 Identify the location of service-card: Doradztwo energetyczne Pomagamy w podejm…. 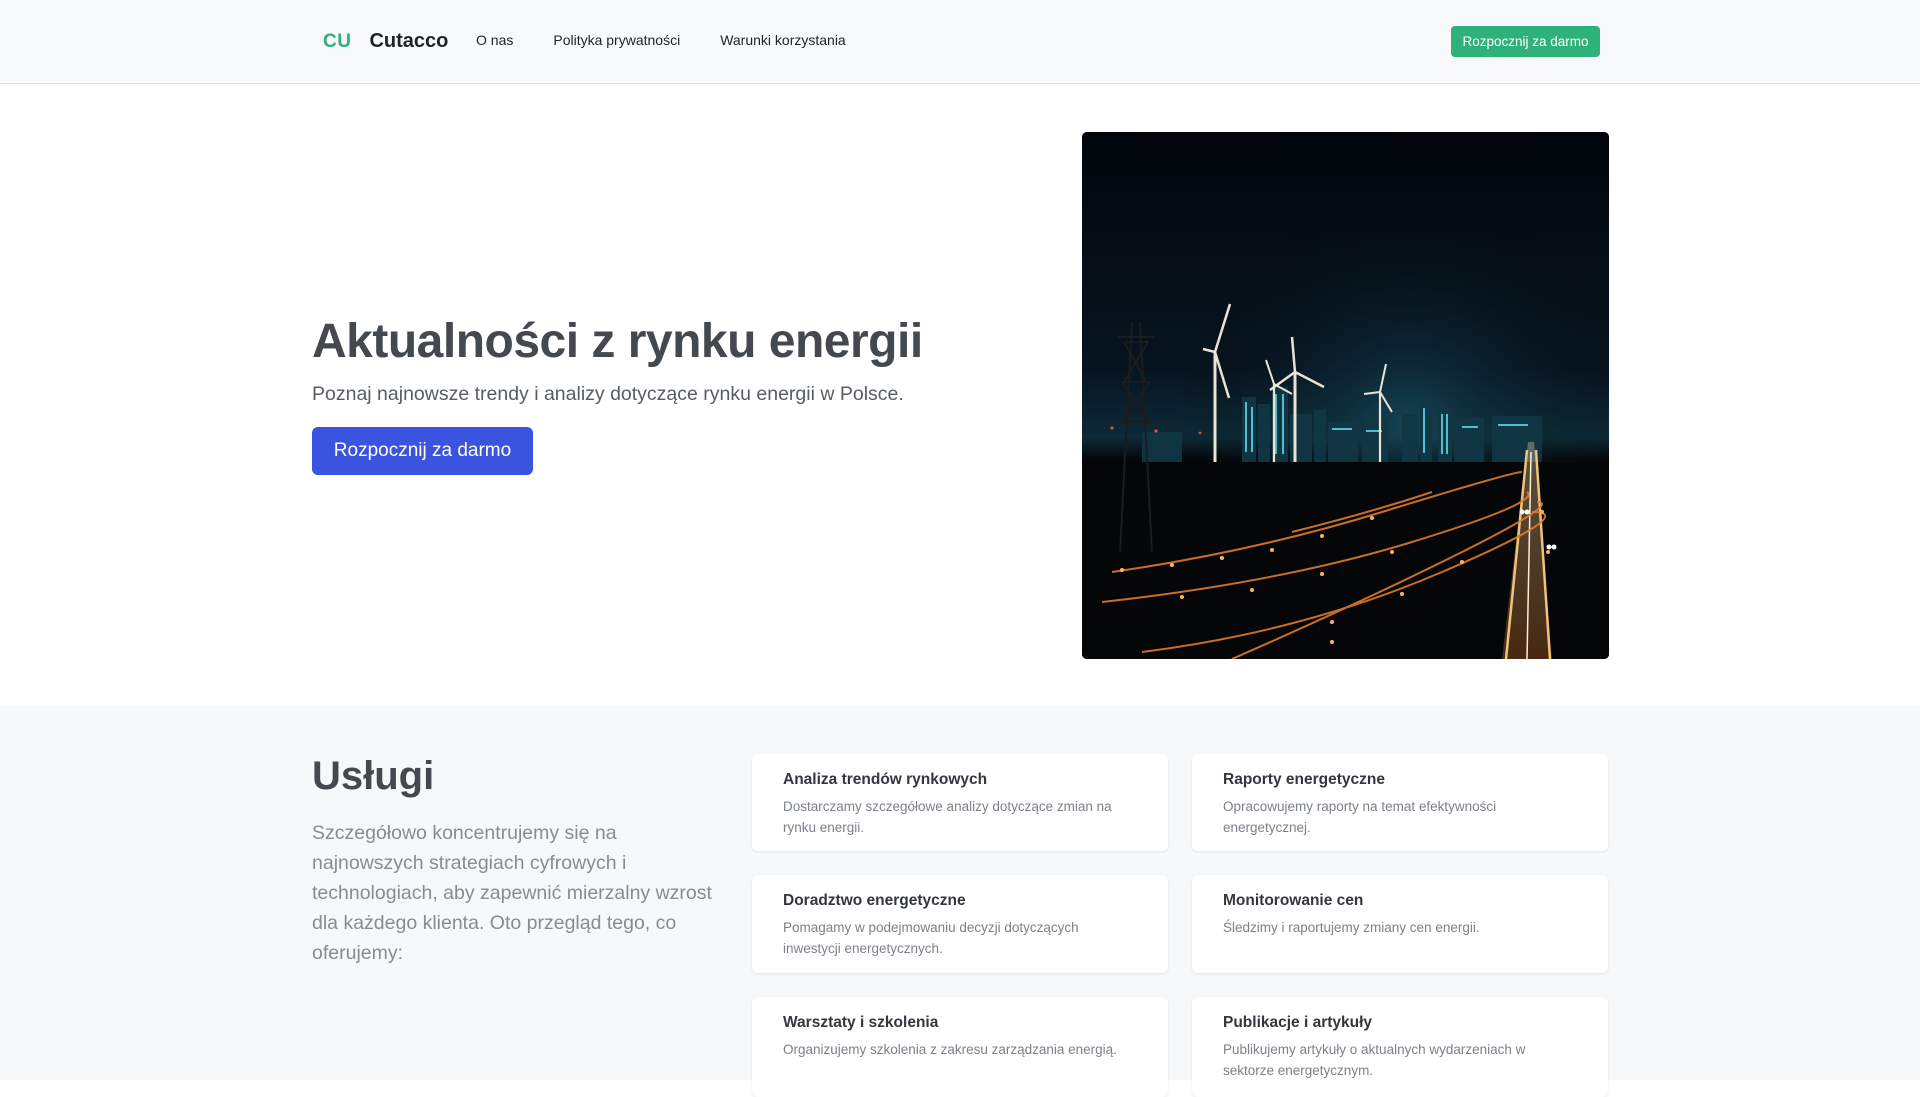
(960, 924).